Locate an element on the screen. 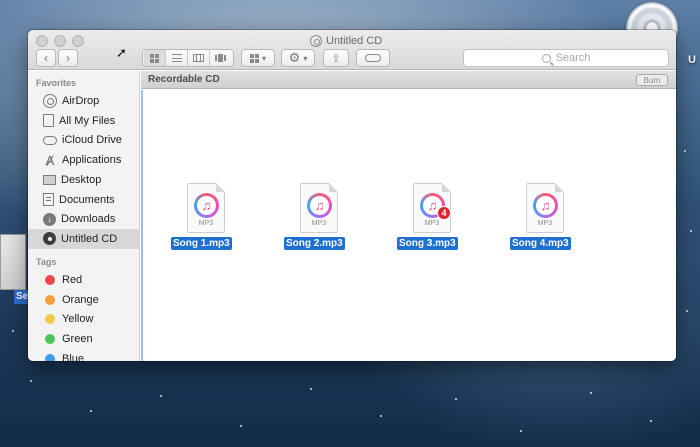  action-button: ⚙ ▾ is located at coordinates (298, 58).